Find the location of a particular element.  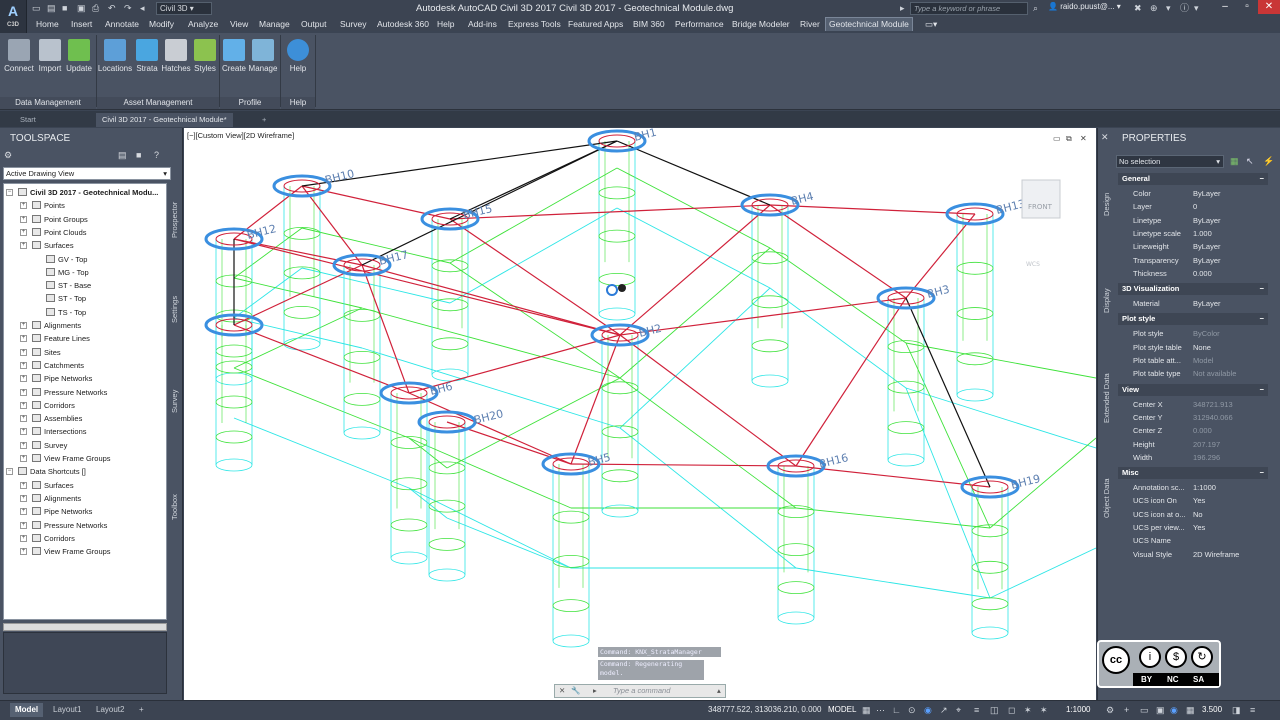

collapse-icon: − is located at coordinates (1262, 179).